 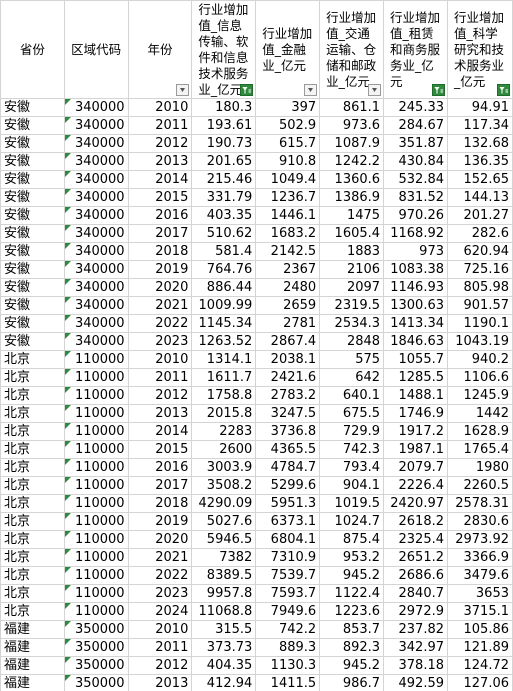 What do you see at coordinates (288, 539) in the screenshot?
I see `cell-finance: 6804.1` at bounding box center [288, 539].